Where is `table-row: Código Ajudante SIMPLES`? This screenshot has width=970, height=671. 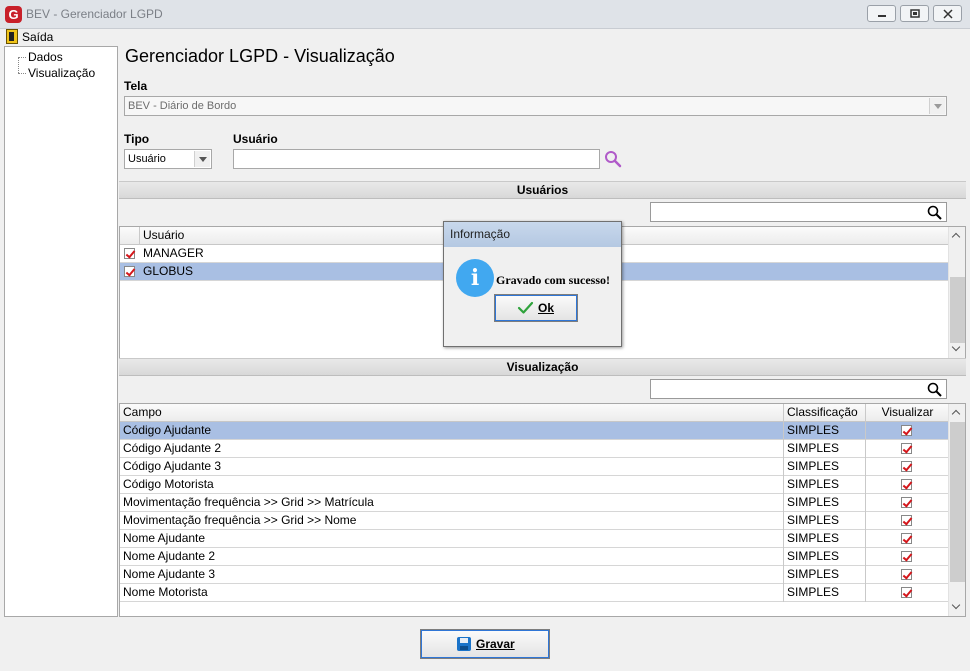
table-row: Código Ajudante SIMPLES is located at coordinates (534, 431).